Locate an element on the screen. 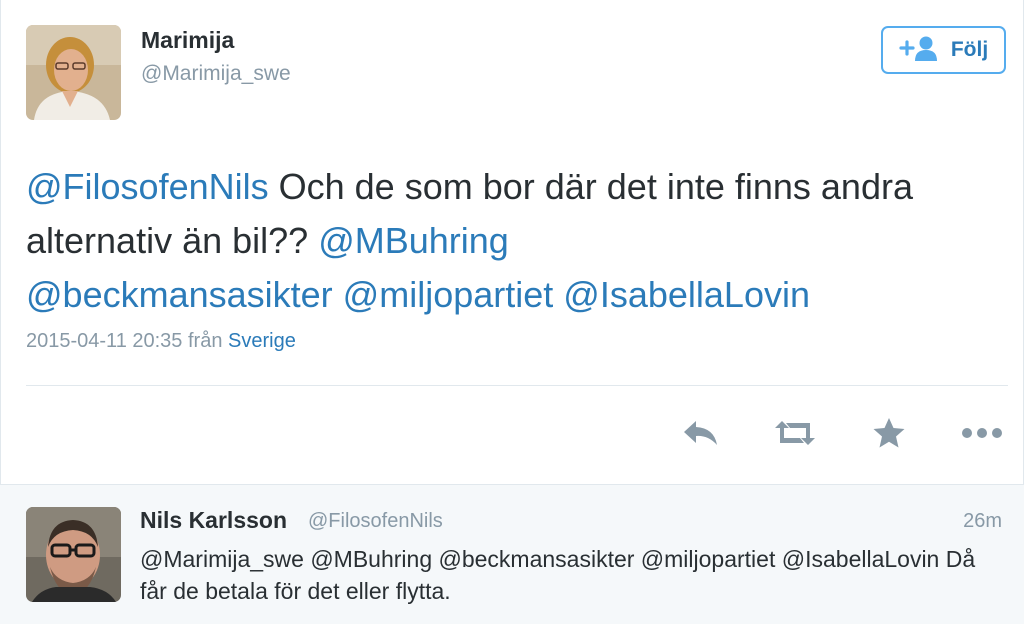 This screenshot has height=624, width=1024. more-icon is located at coordinates (982, 435).